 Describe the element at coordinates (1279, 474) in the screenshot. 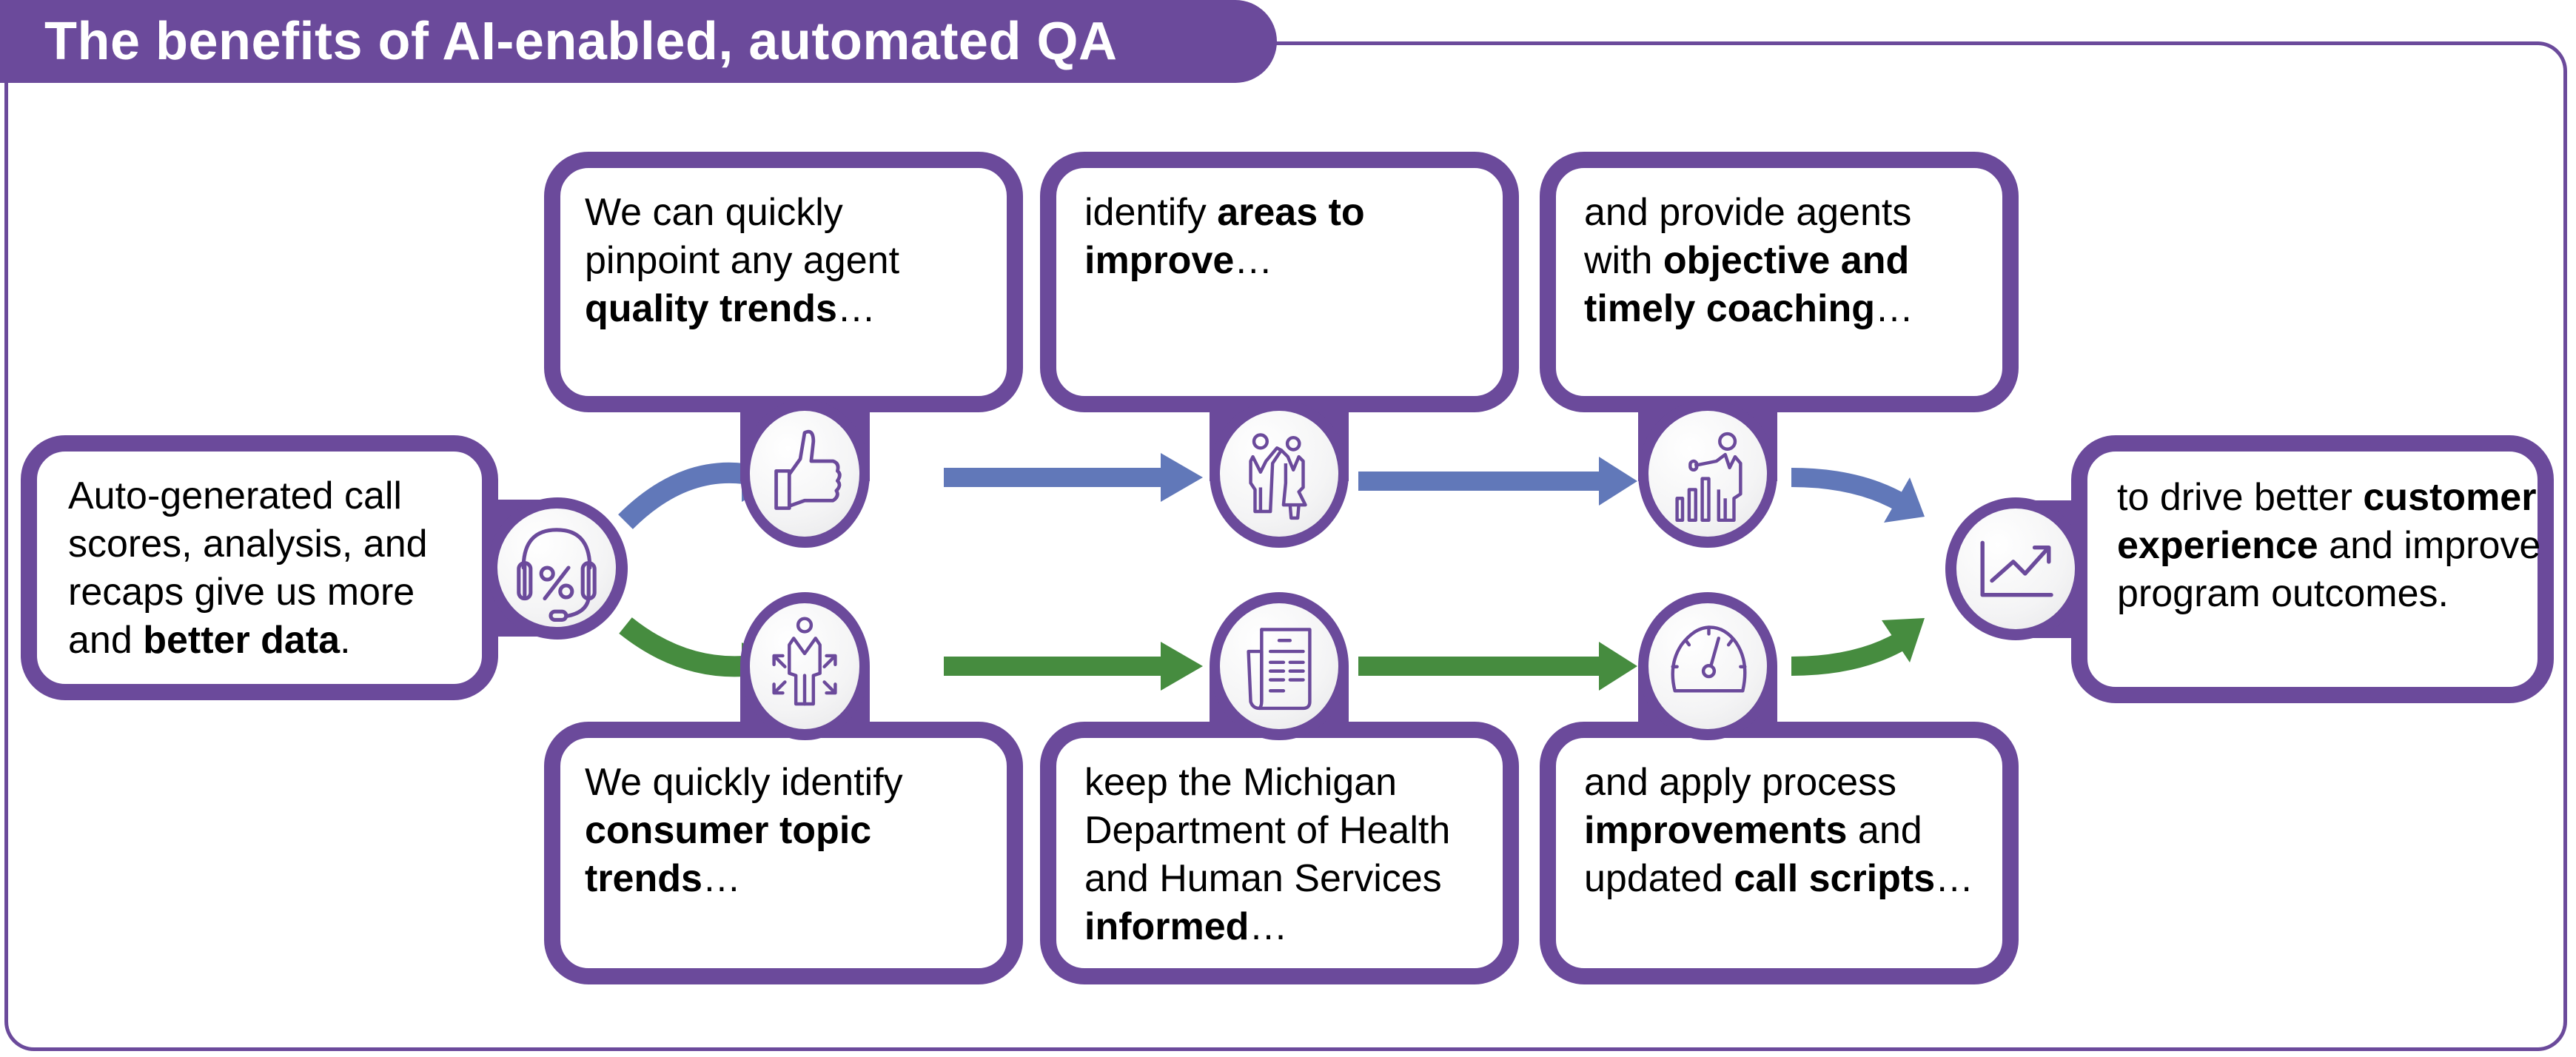

I see `high-five-icon` at that location.